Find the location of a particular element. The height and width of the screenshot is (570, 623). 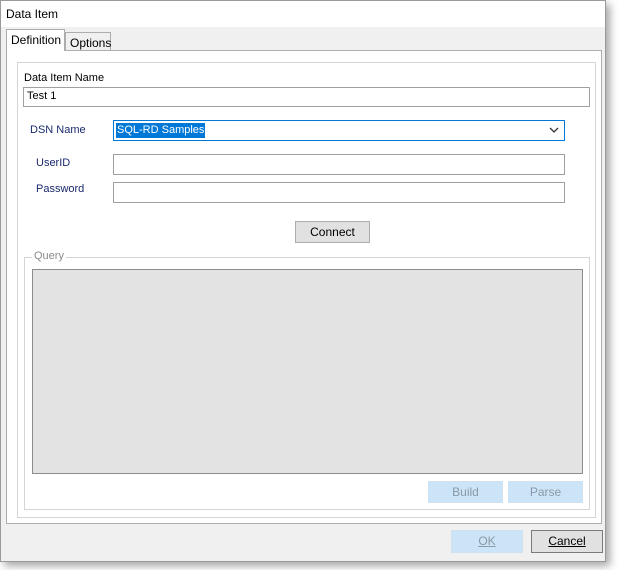

ok-button: OK is located at coordinates (487, 541).